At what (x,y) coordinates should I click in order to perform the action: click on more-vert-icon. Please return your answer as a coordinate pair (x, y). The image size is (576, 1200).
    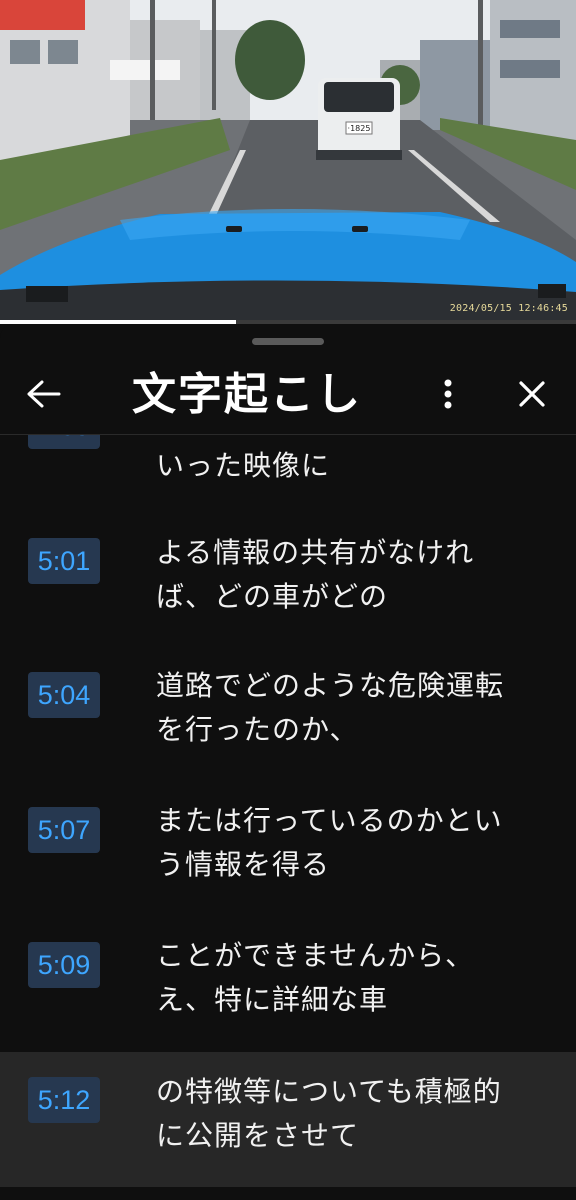
    Looking at the image, I should click on (448, 396).